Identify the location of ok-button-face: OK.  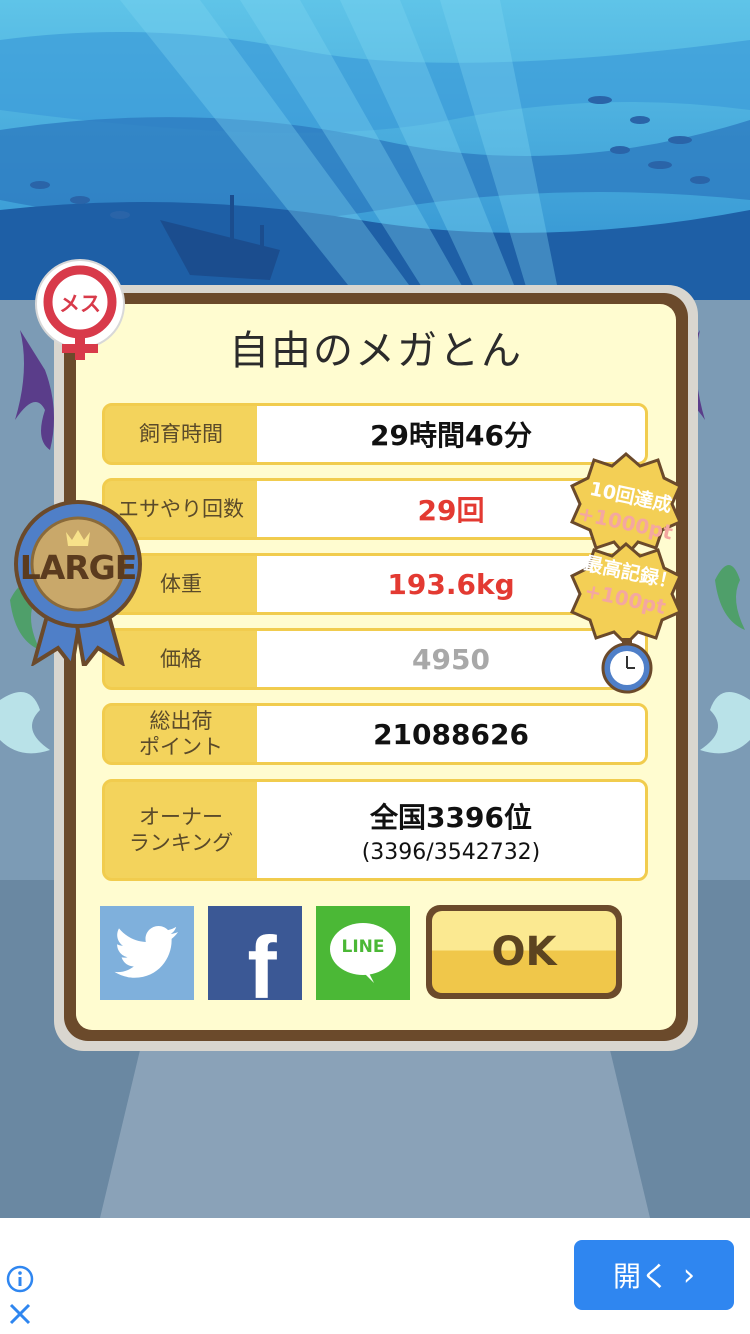
(524, 952).